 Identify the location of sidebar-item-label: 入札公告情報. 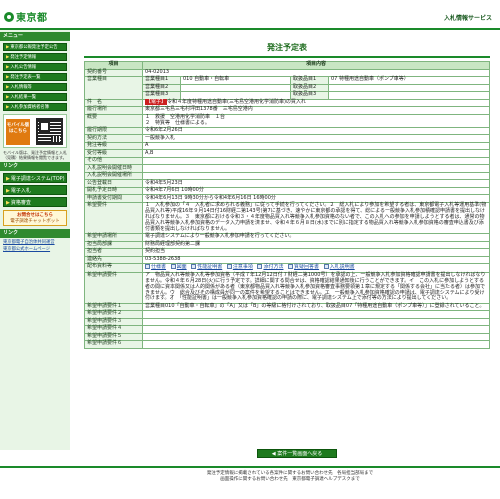
(23, 67).